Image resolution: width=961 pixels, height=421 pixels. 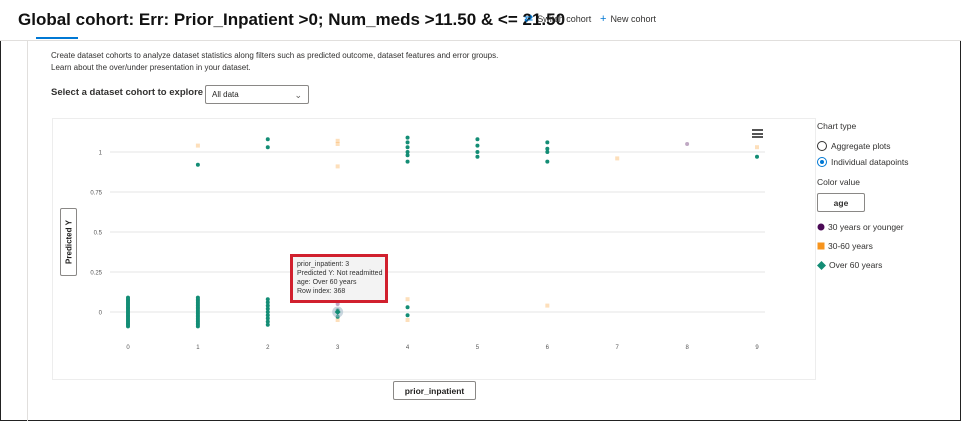 What do you see at coordinates (548, 348) in the screenshot?
I see `x-tick-label: 6` at bounding box center [548, 348].